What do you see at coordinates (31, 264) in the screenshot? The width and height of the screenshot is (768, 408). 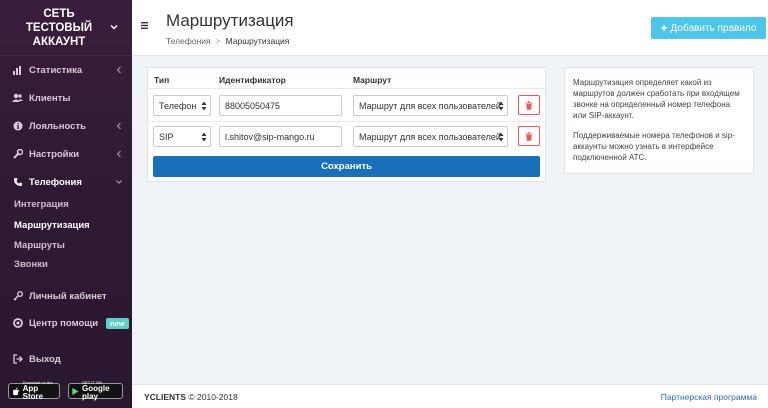 I see `sidebar-subitem-calls: Звонки` at bounding box center [31, 264].